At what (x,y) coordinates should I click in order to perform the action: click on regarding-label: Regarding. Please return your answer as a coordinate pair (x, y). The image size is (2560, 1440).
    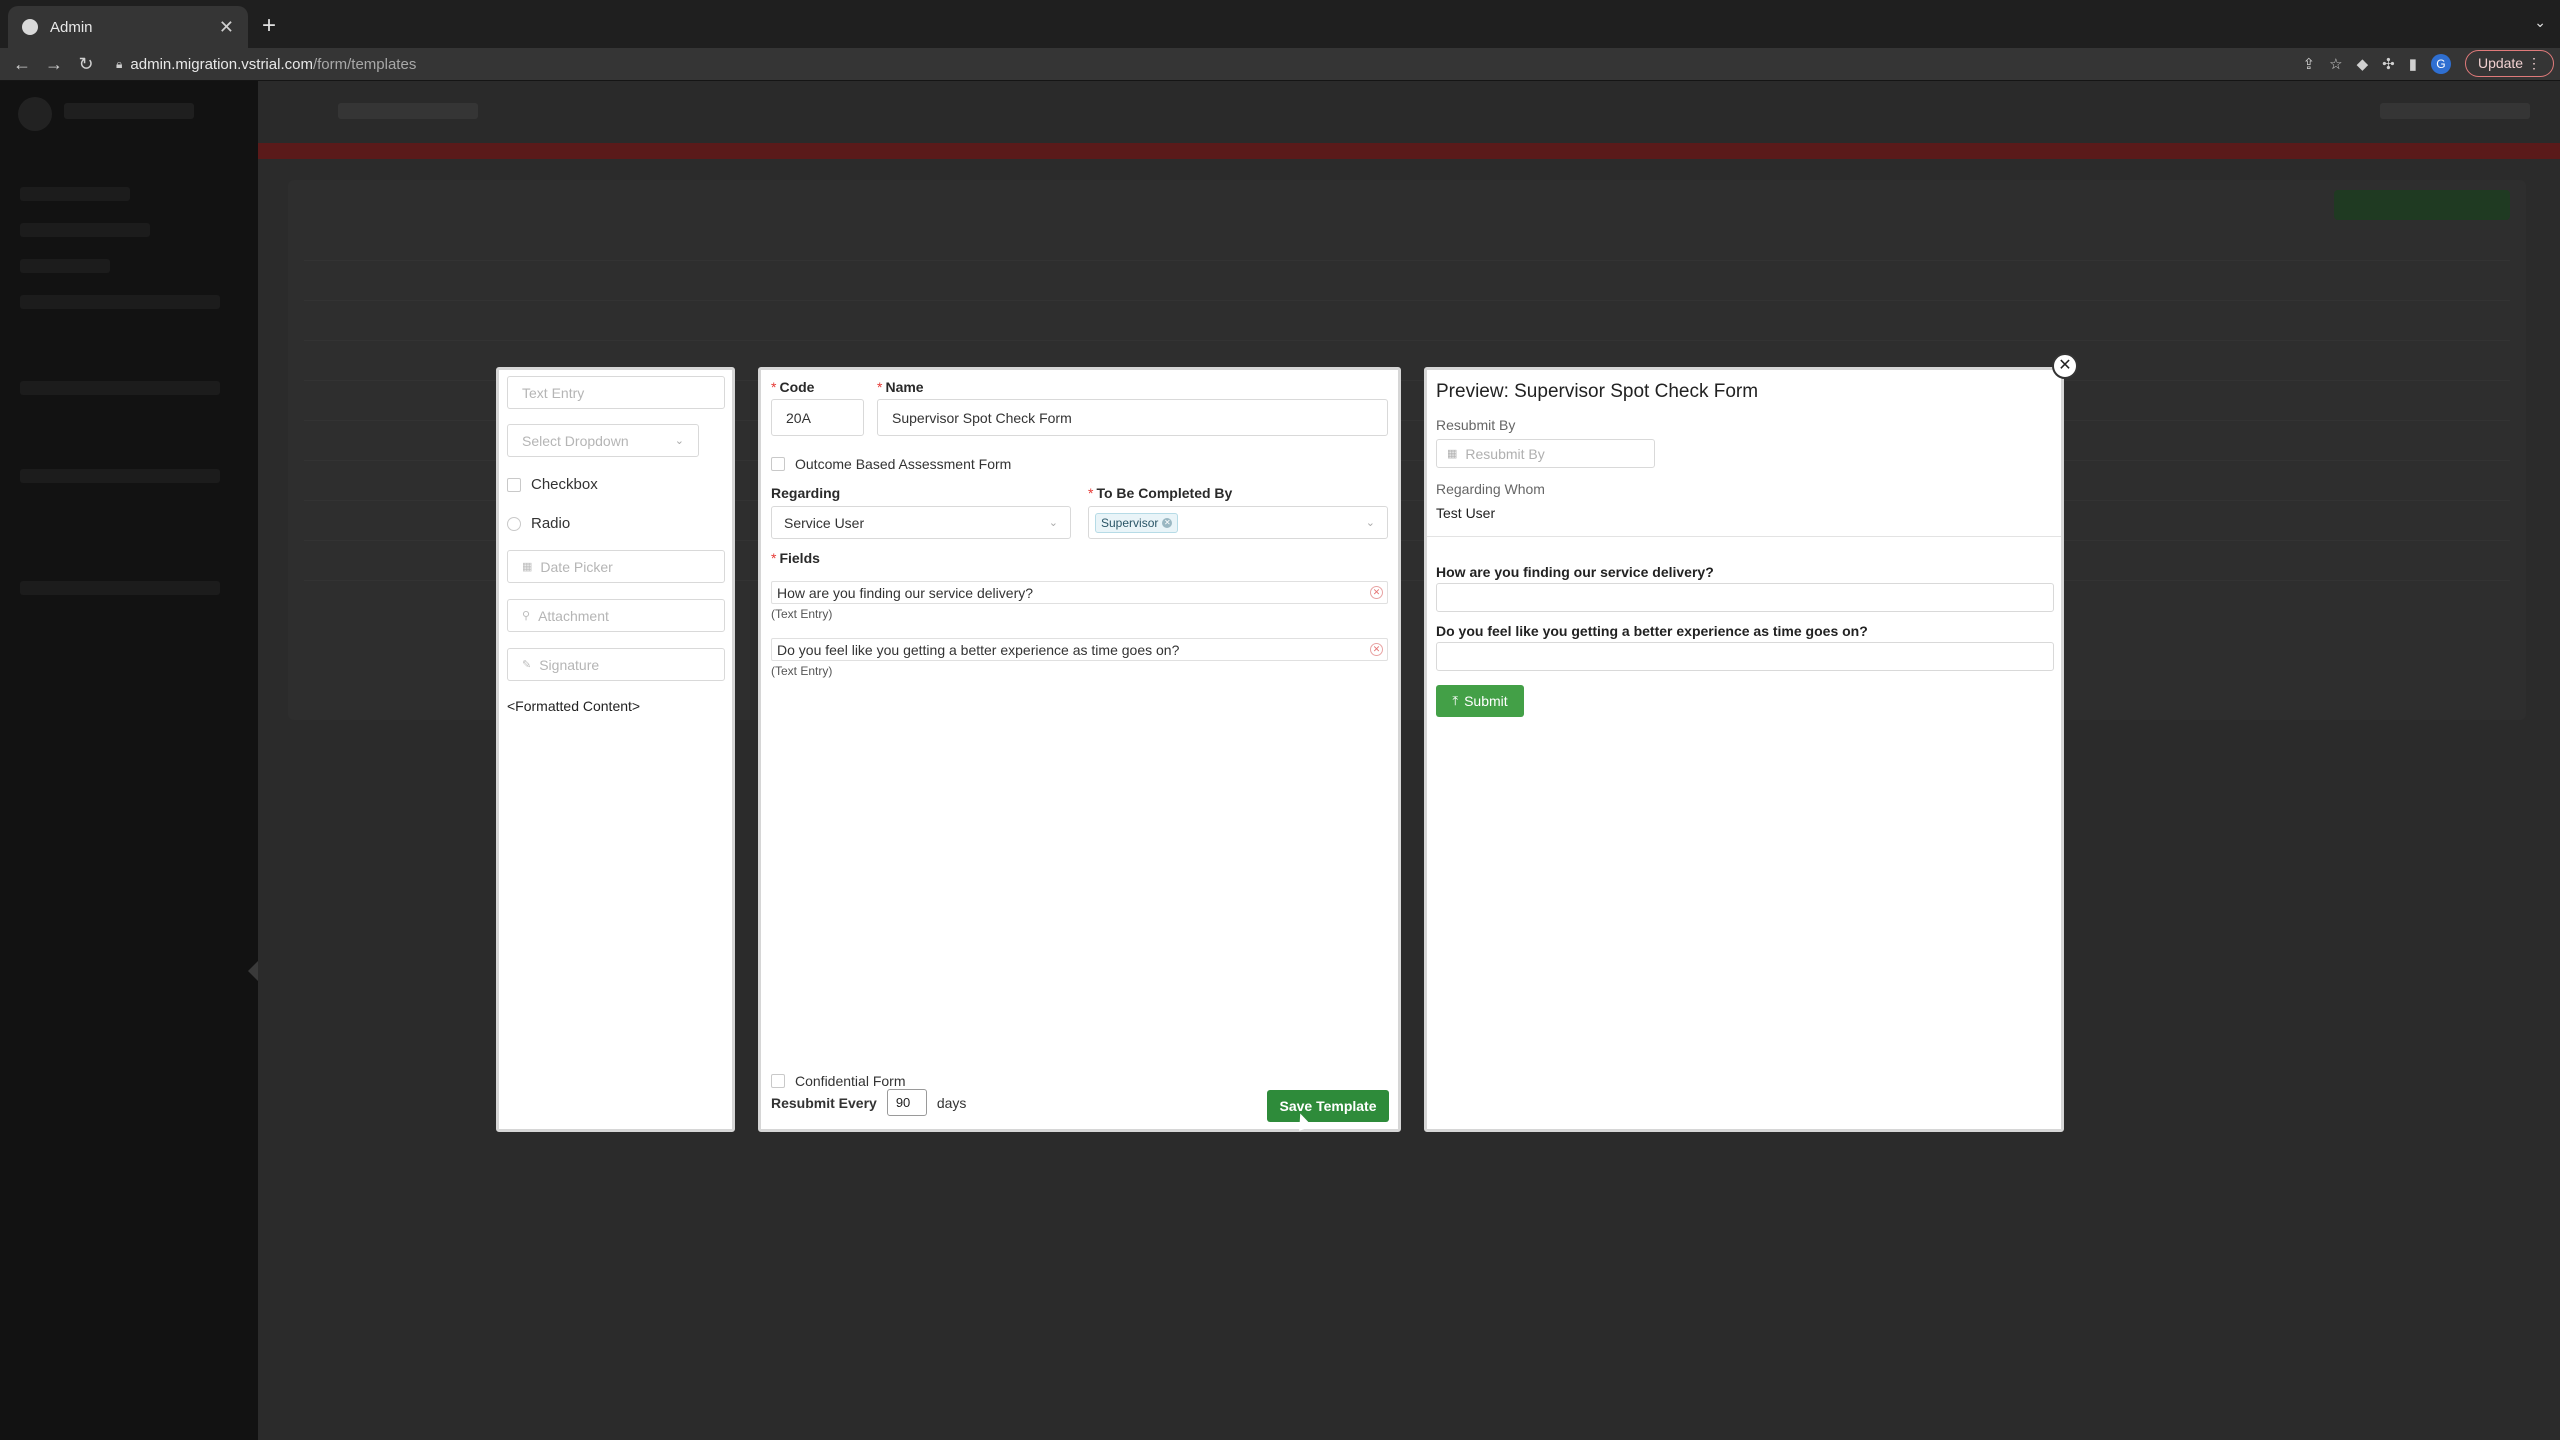
    Looking at the image, I should click on (806, 493).